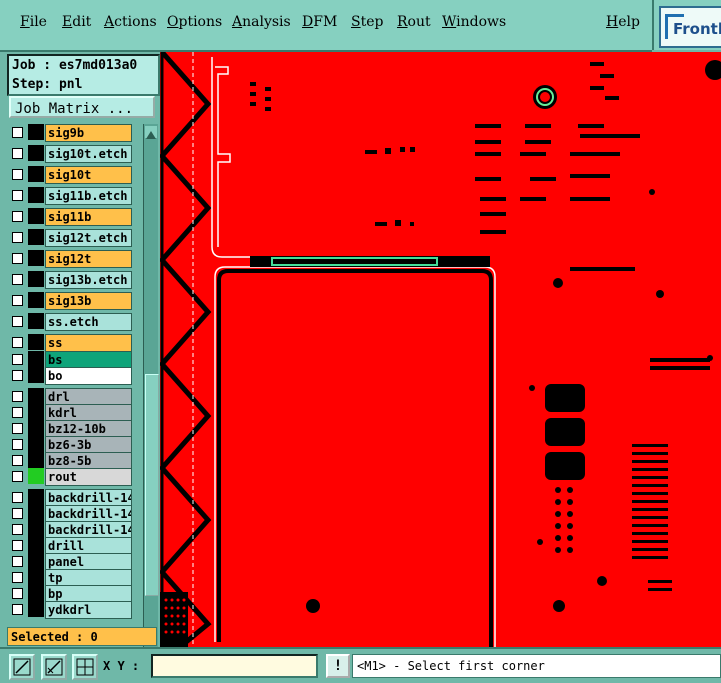  I want to click on layer-row: sig13b, so click(70, 301).